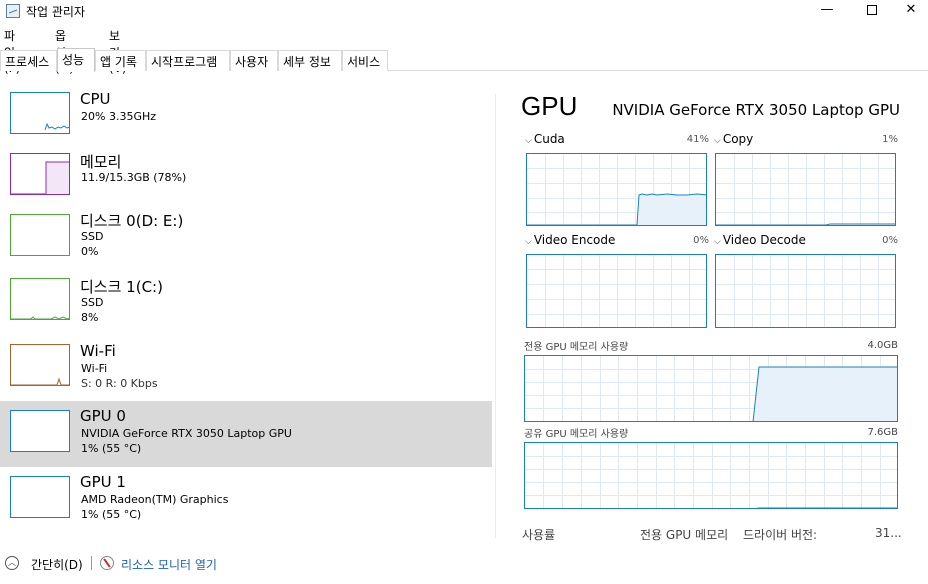 The image size is (928, 584). What do you see at coordinates (95, 99) in the screenshot?
I see `resource-name: CPU` at bounding box center [95, 99].